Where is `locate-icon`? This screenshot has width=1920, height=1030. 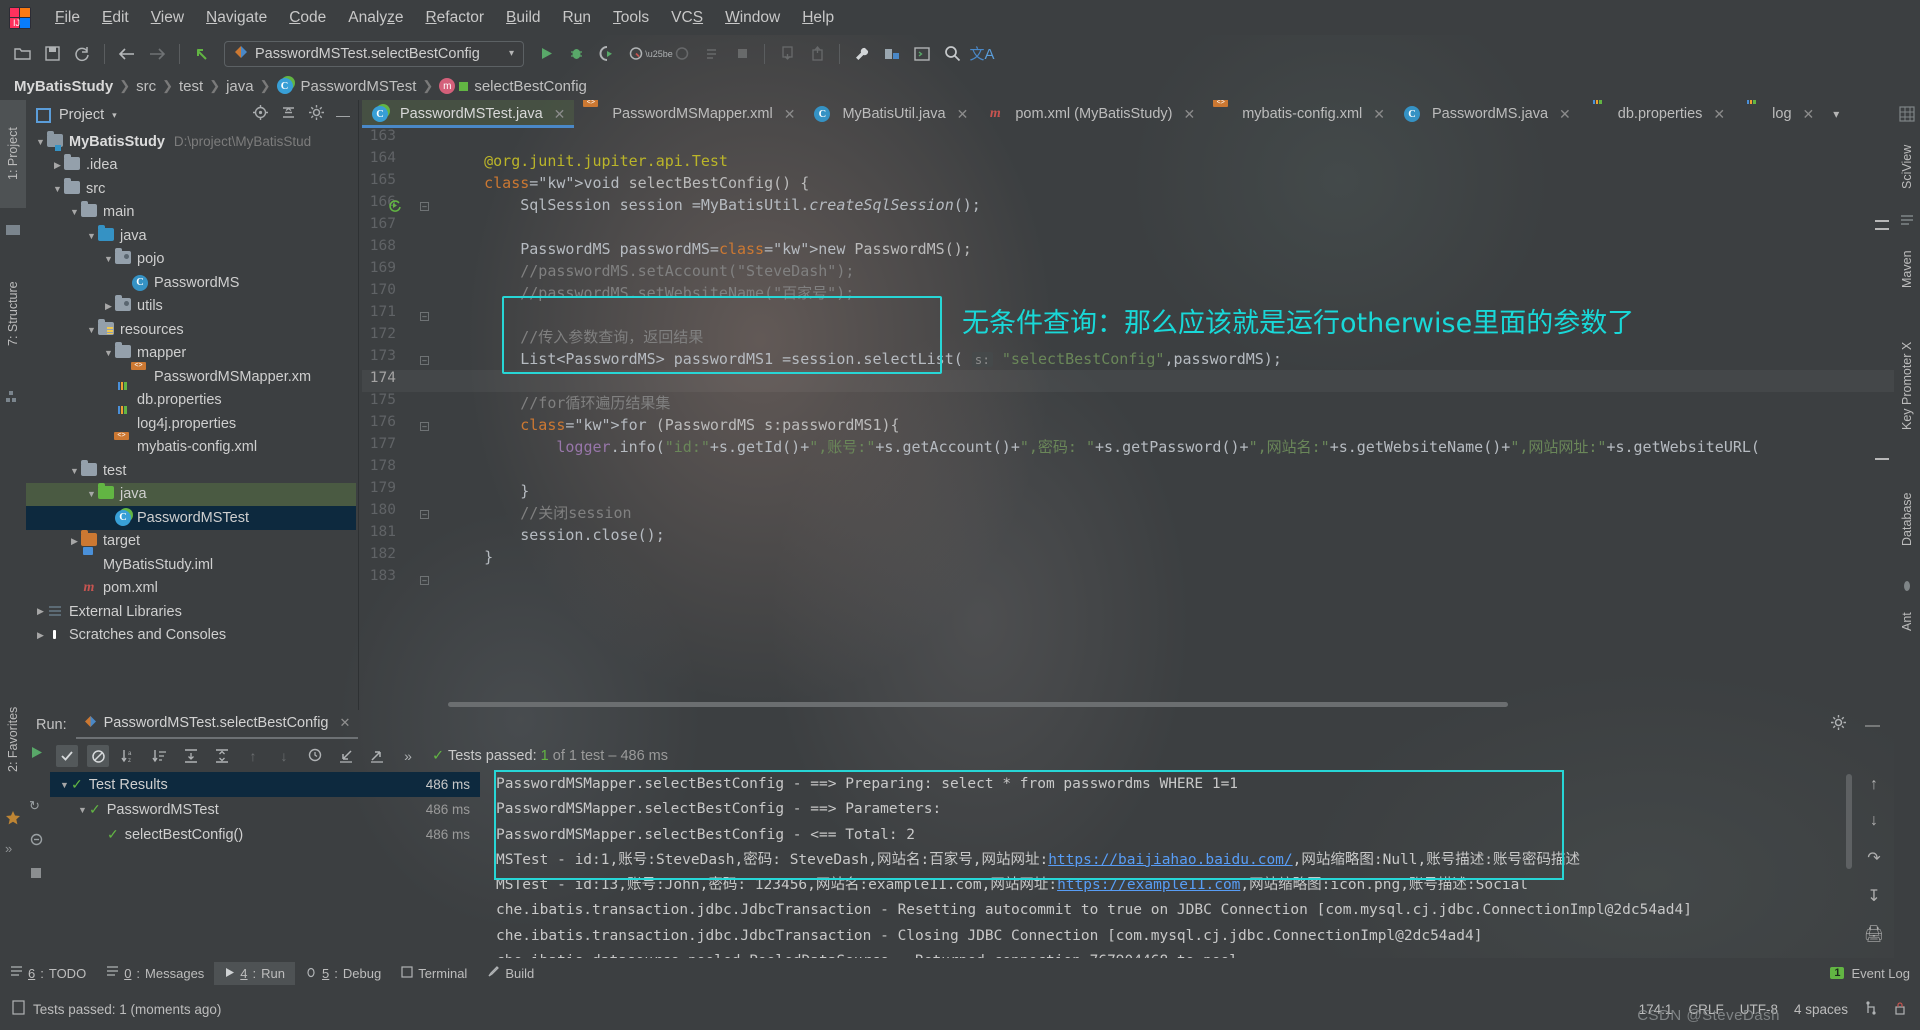
locate-icon is located at coordinates (260, 114).